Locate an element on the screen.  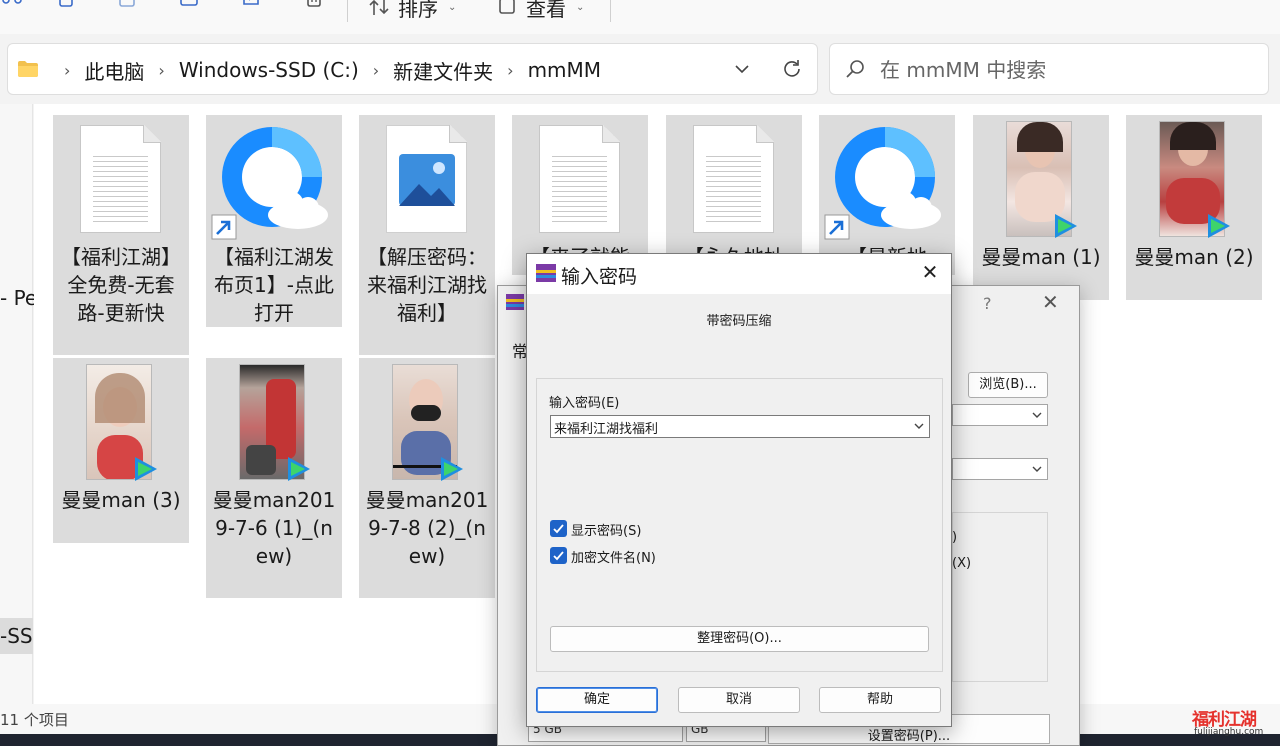
file-tile: 【永久地址 is located at coordinates (734, 195).